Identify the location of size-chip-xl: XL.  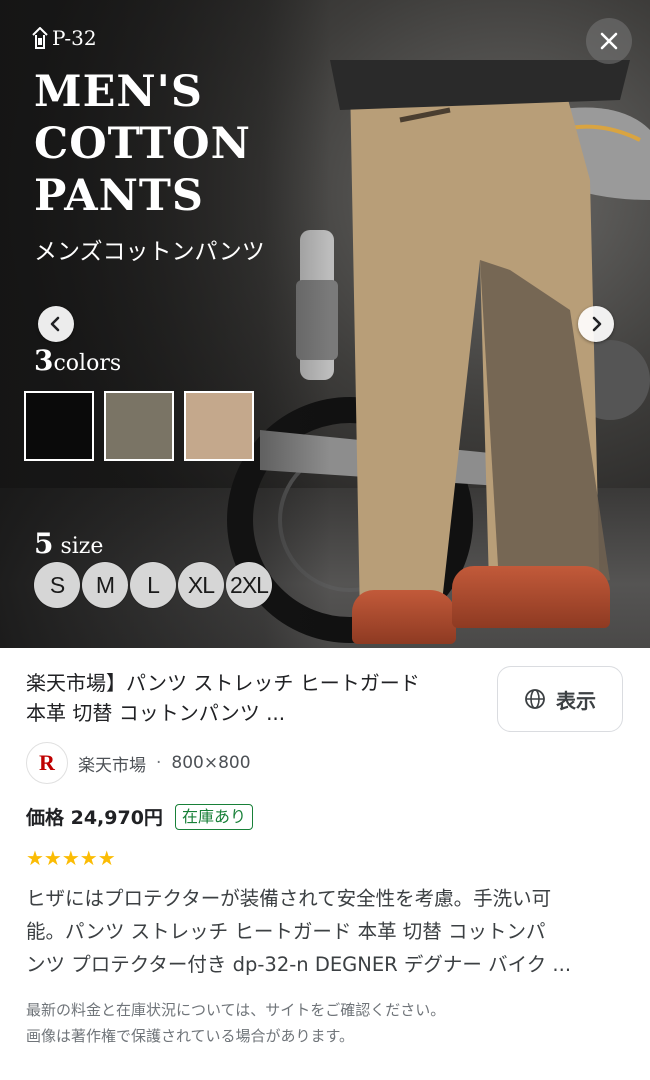
(201, 585).